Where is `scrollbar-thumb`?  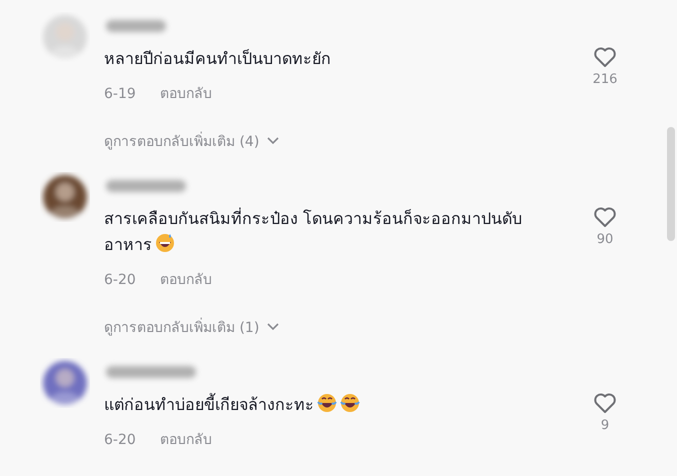
scrollbar-thumb is located at coordinates (671, 184).